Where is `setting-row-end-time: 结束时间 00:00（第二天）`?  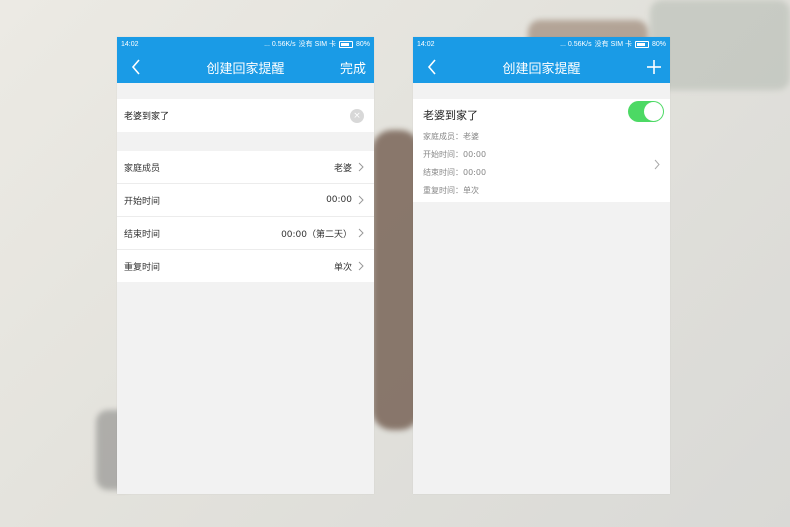
setting-row-end-time: 结束时间 00:00（第二天） is located at coordinates (245, 233).